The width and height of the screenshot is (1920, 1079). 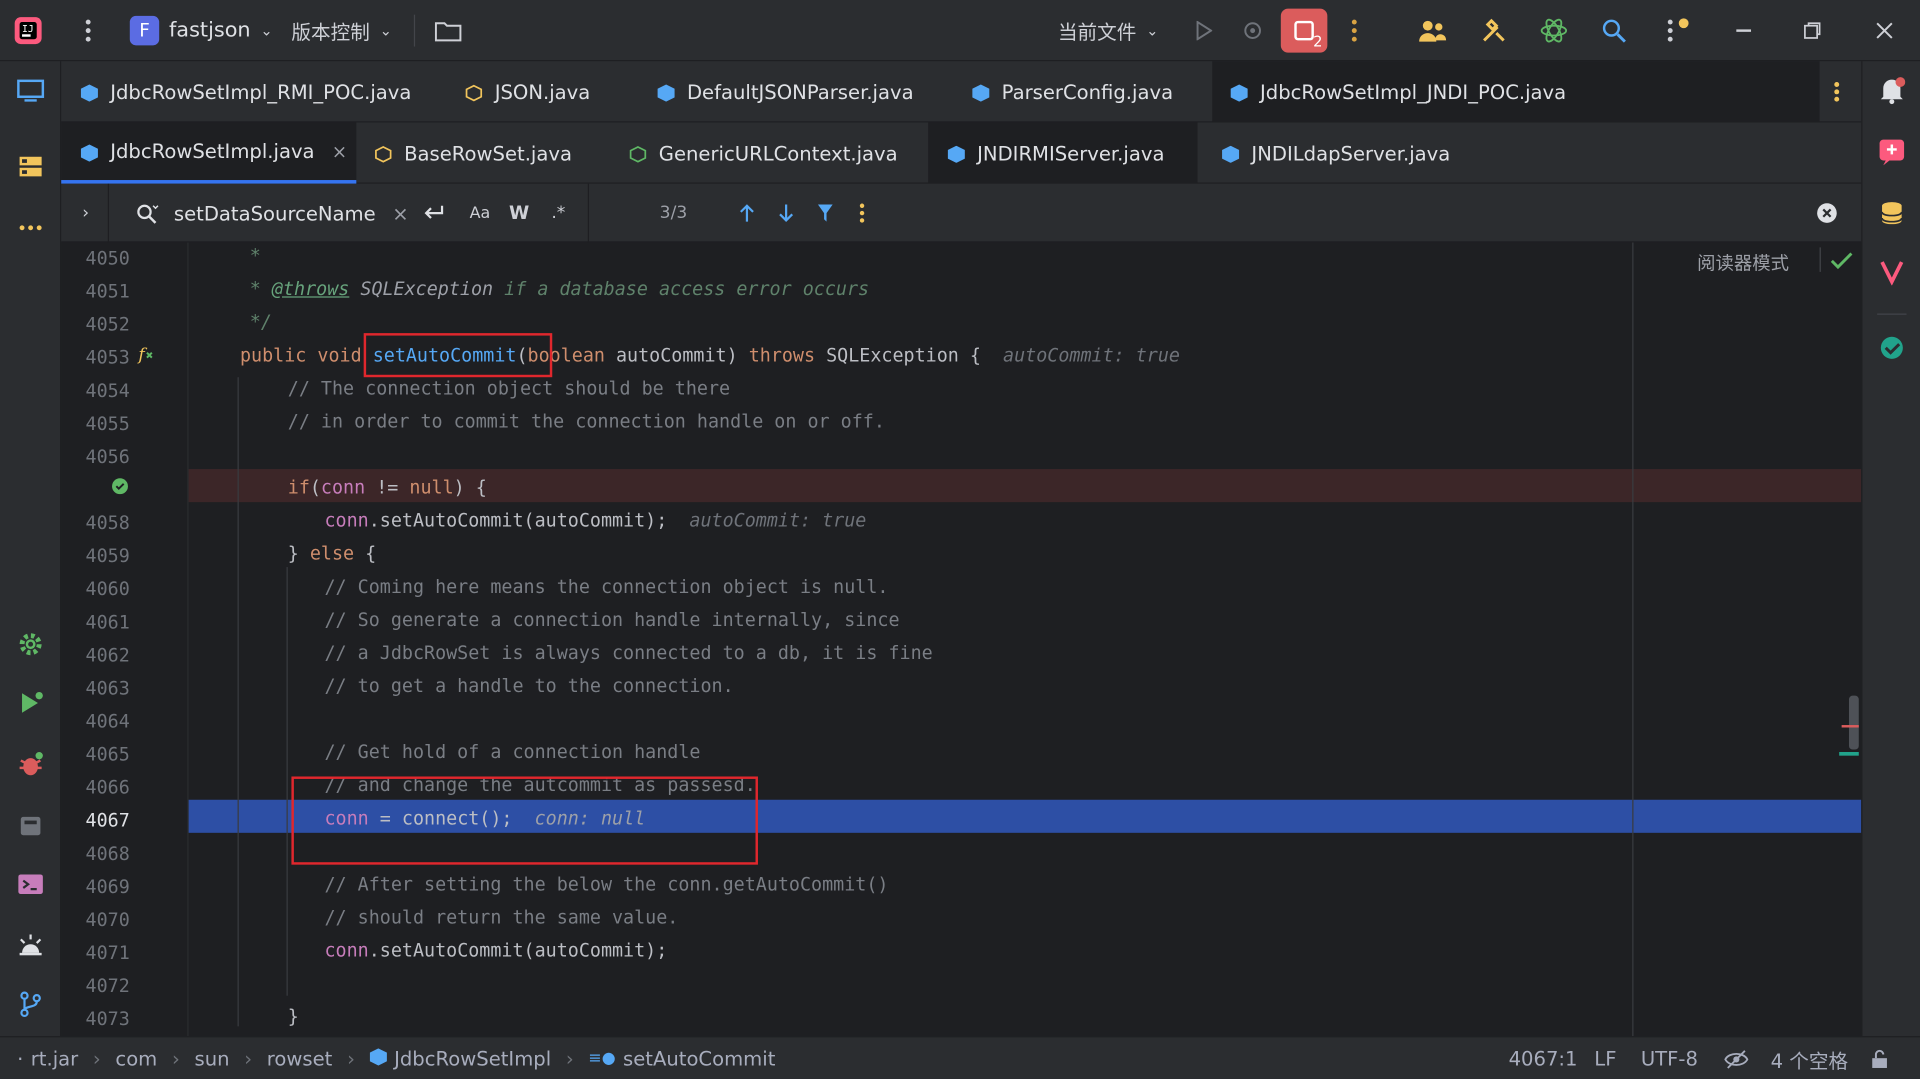 I want to click on line-number: 4065, so click(x=95, y=754).